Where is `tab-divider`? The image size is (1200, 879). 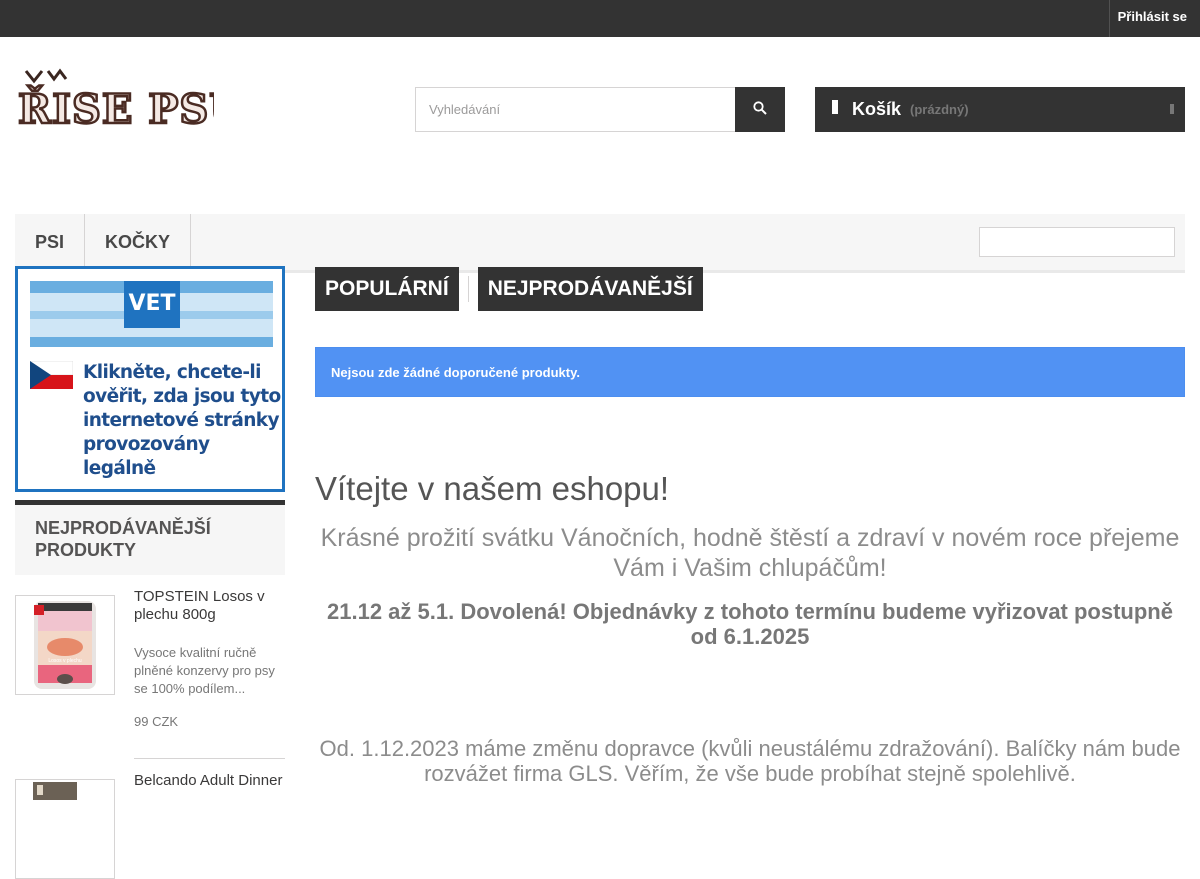 tab-divider is located at coordinates (468, 289).